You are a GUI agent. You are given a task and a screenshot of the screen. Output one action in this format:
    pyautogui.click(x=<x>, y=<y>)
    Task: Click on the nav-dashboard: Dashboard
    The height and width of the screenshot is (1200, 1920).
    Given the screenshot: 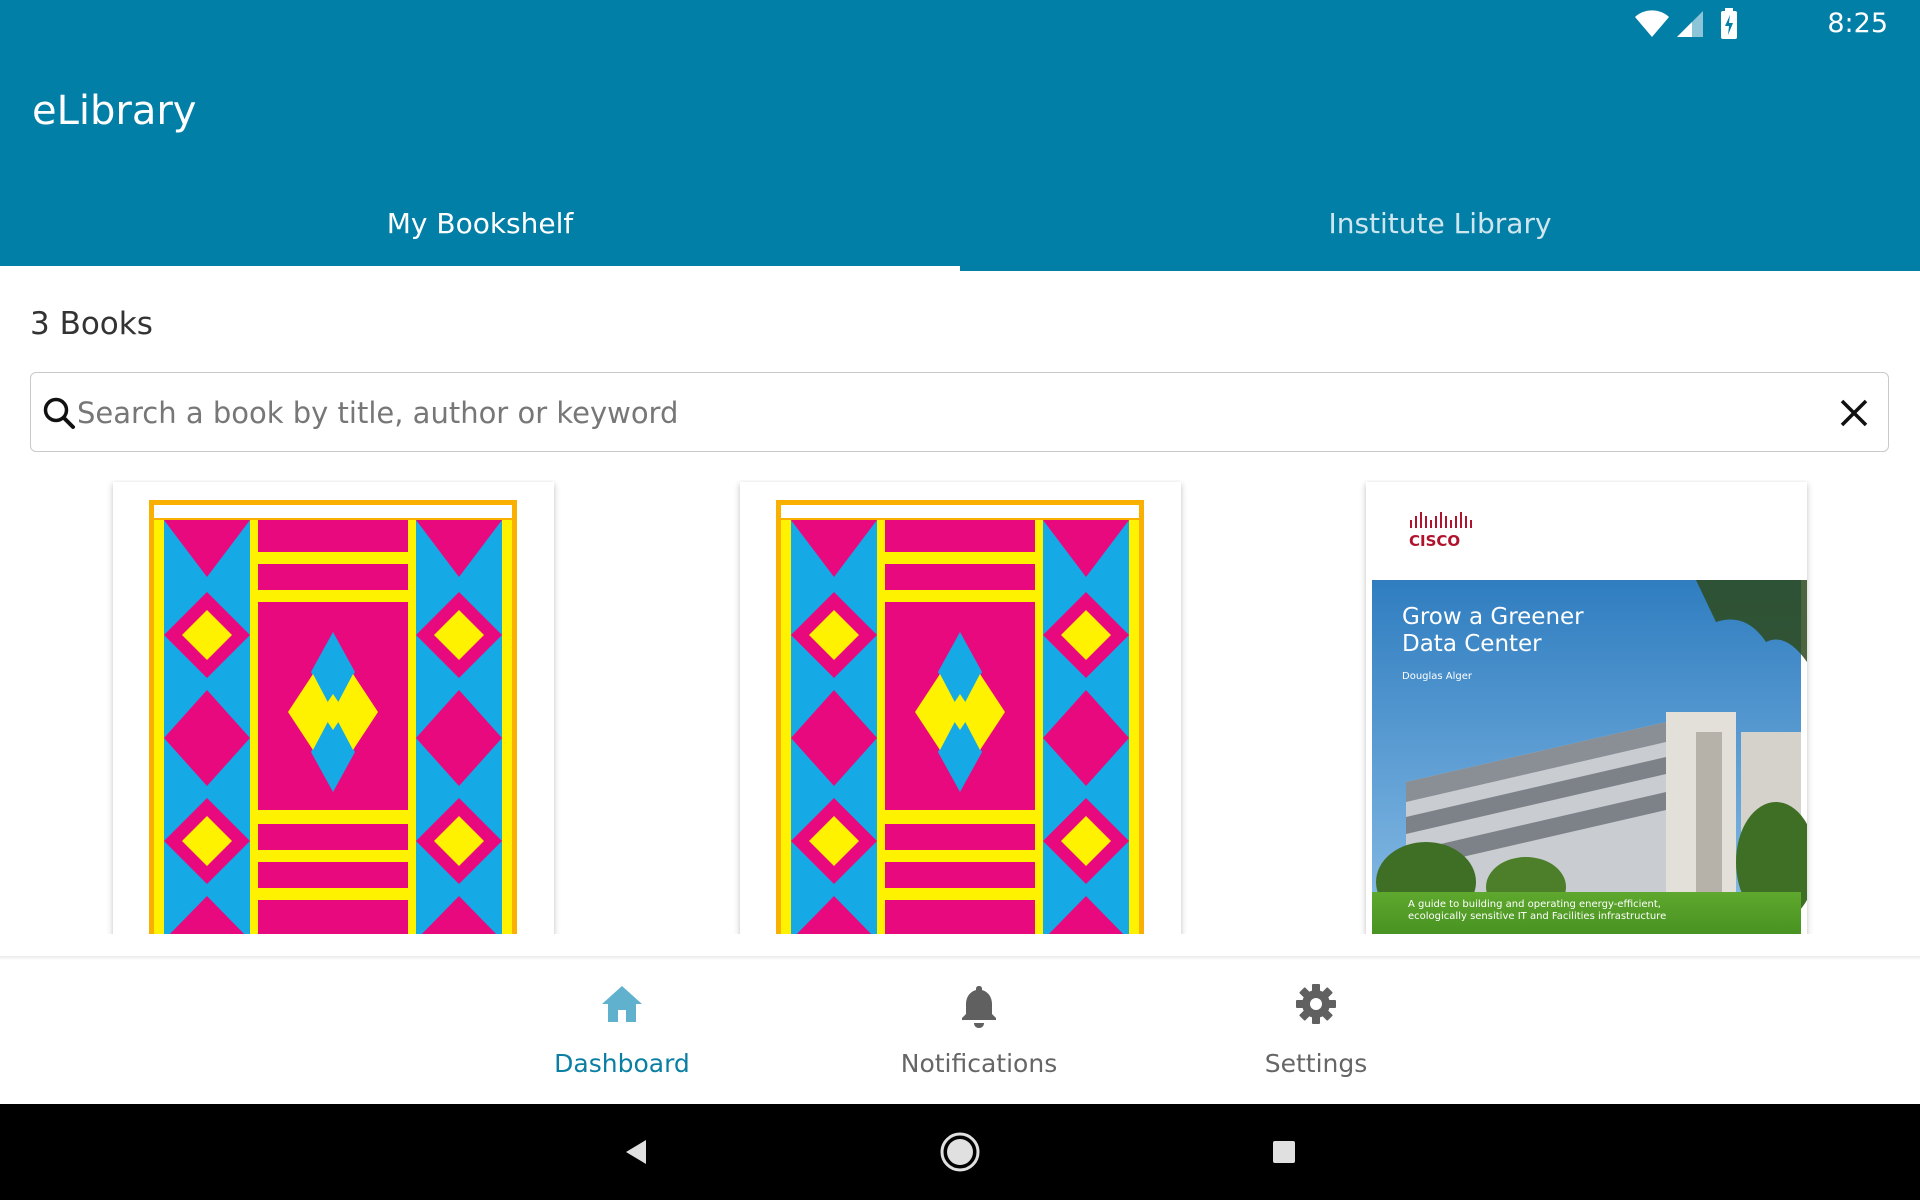 What is the action you would take?
    pyautogui.click(x=622, y=1032)
    